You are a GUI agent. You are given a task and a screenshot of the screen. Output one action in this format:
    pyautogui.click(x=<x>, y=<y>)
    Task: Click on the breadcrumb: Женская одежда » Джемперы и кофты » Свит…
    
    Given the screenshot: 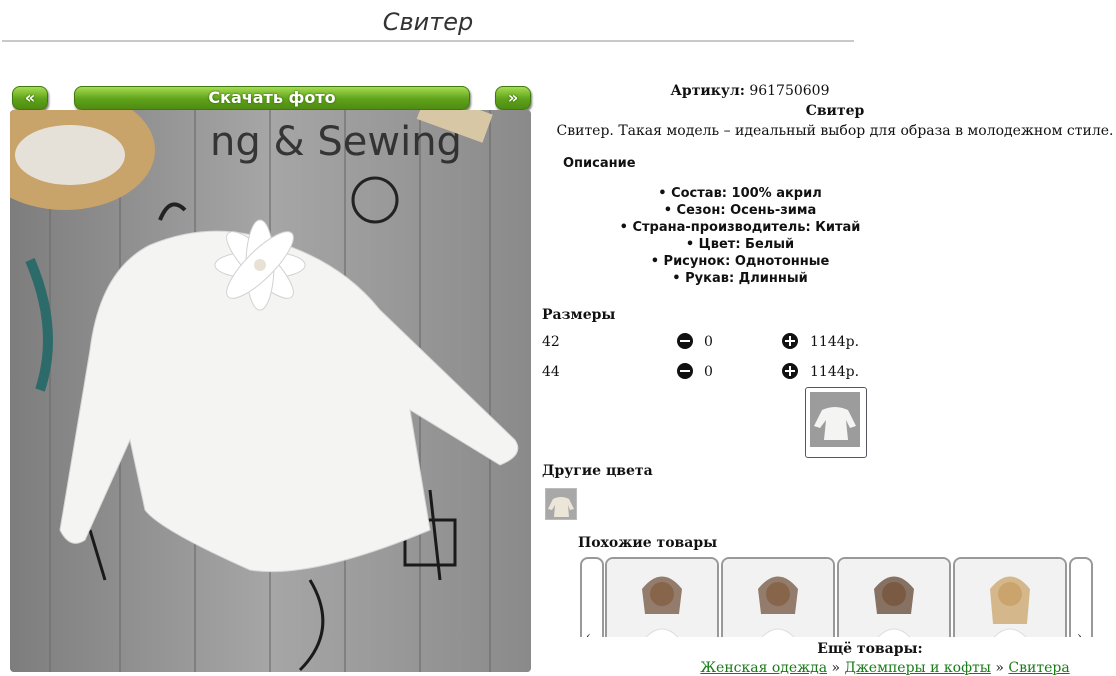 What is the action you would take?
    pyautogui.click(x=828, y=668)
    